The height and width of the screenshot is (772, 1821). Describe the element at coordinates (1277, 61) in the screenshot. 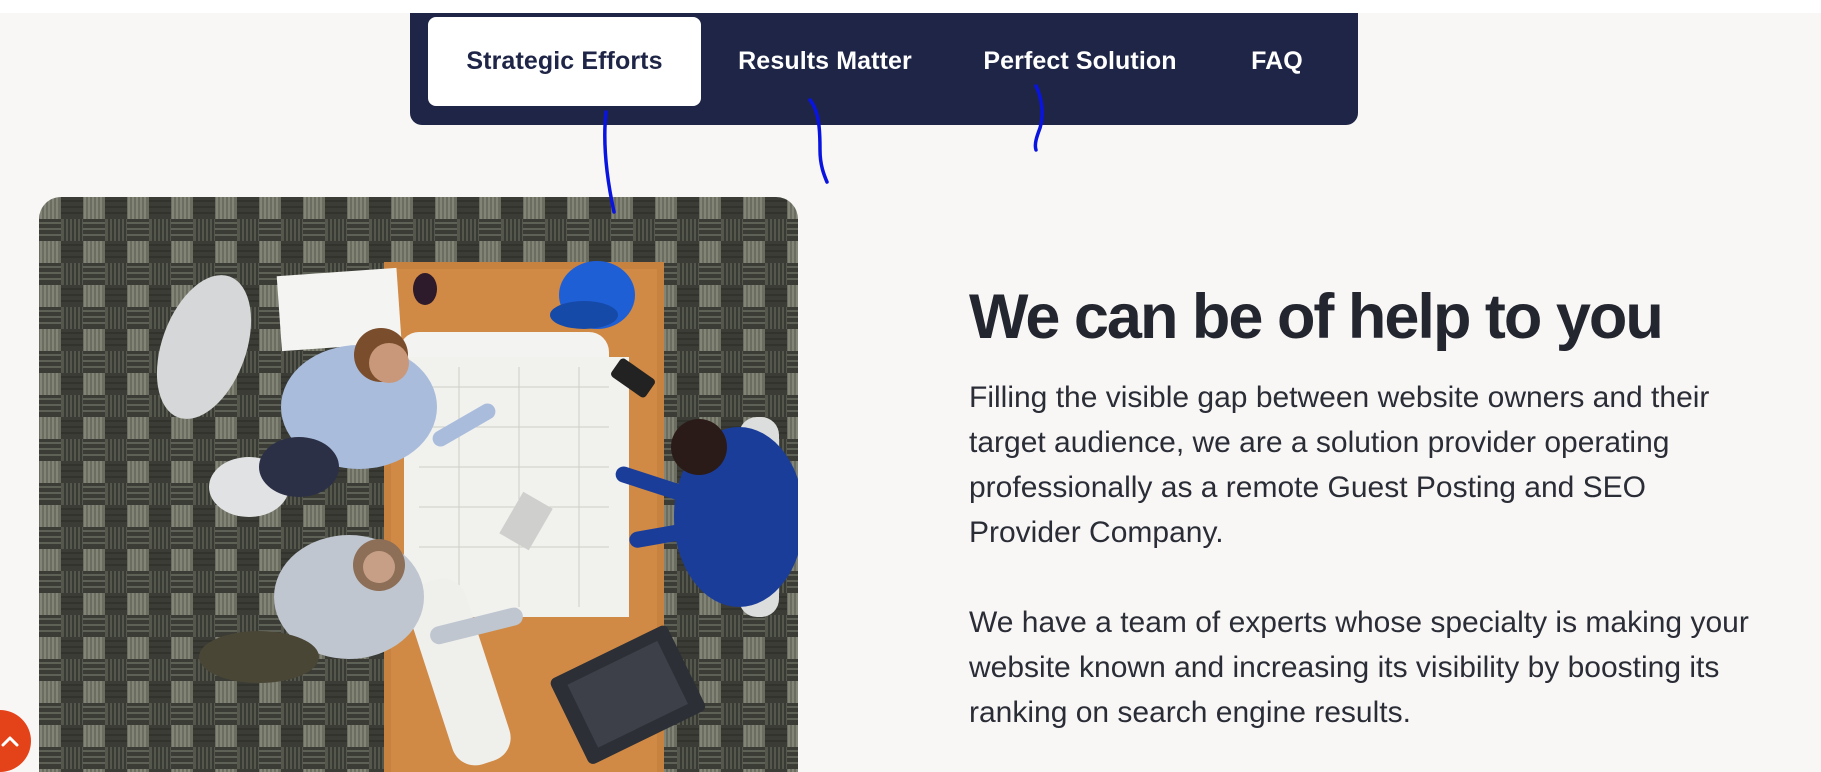

I see `tab-faq: FAQ` at that location.